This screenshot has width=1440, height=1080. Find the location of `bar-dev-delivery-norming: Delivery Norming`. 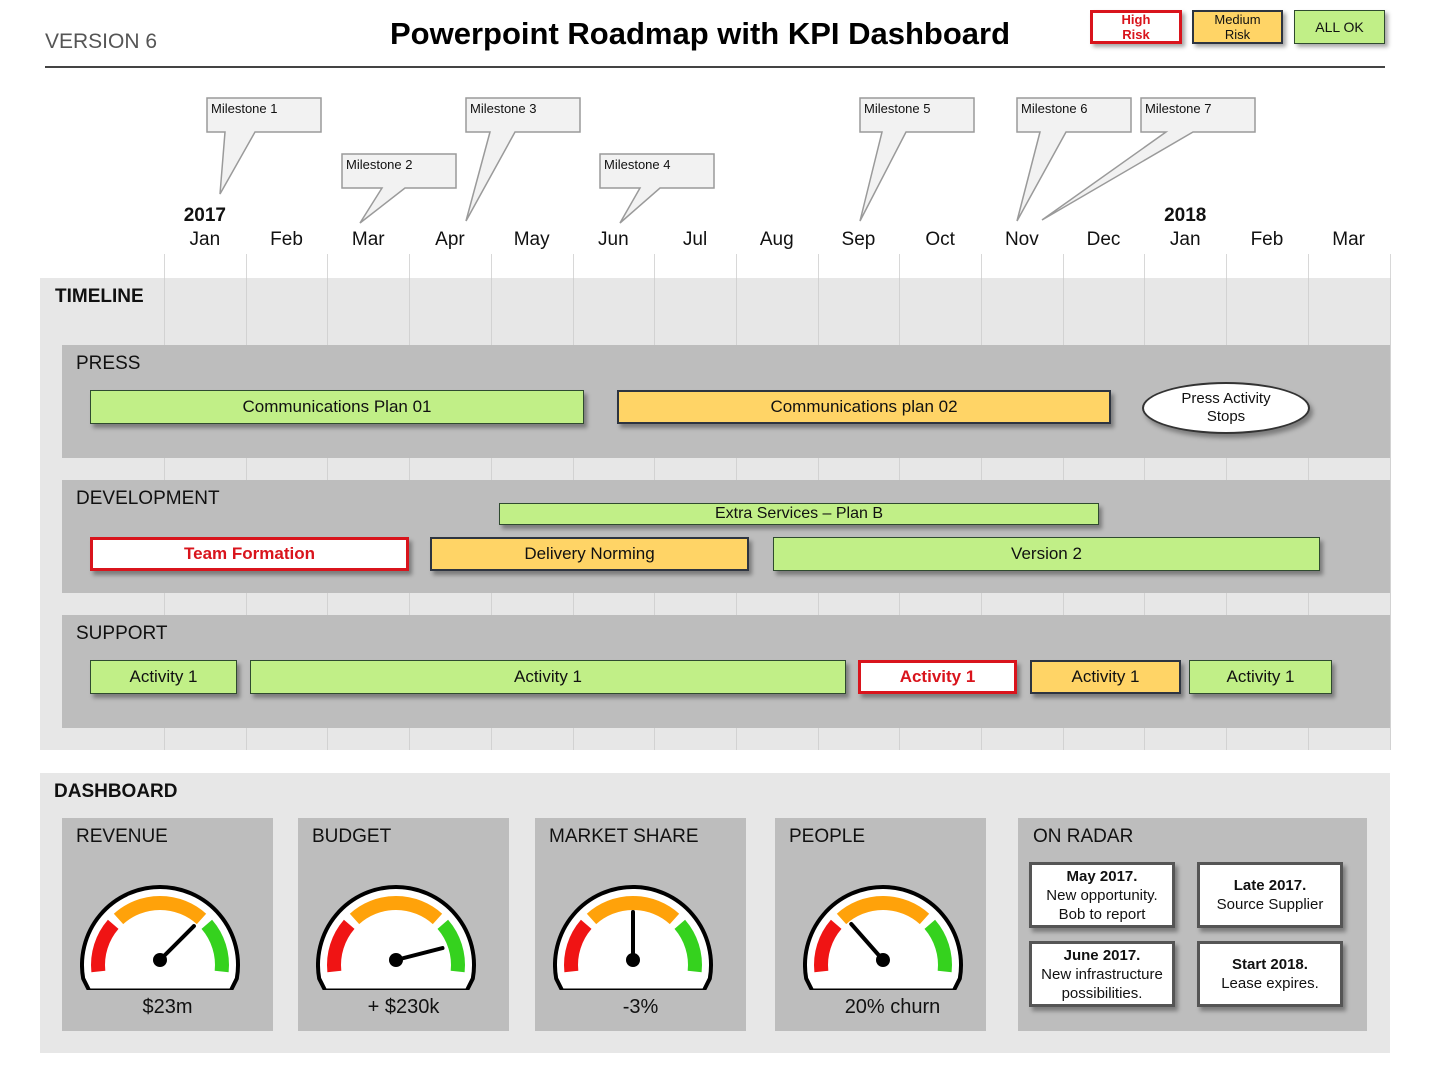

bar-dev-delivery-norming: Delivery Norming is located at coordinates (589, 554).